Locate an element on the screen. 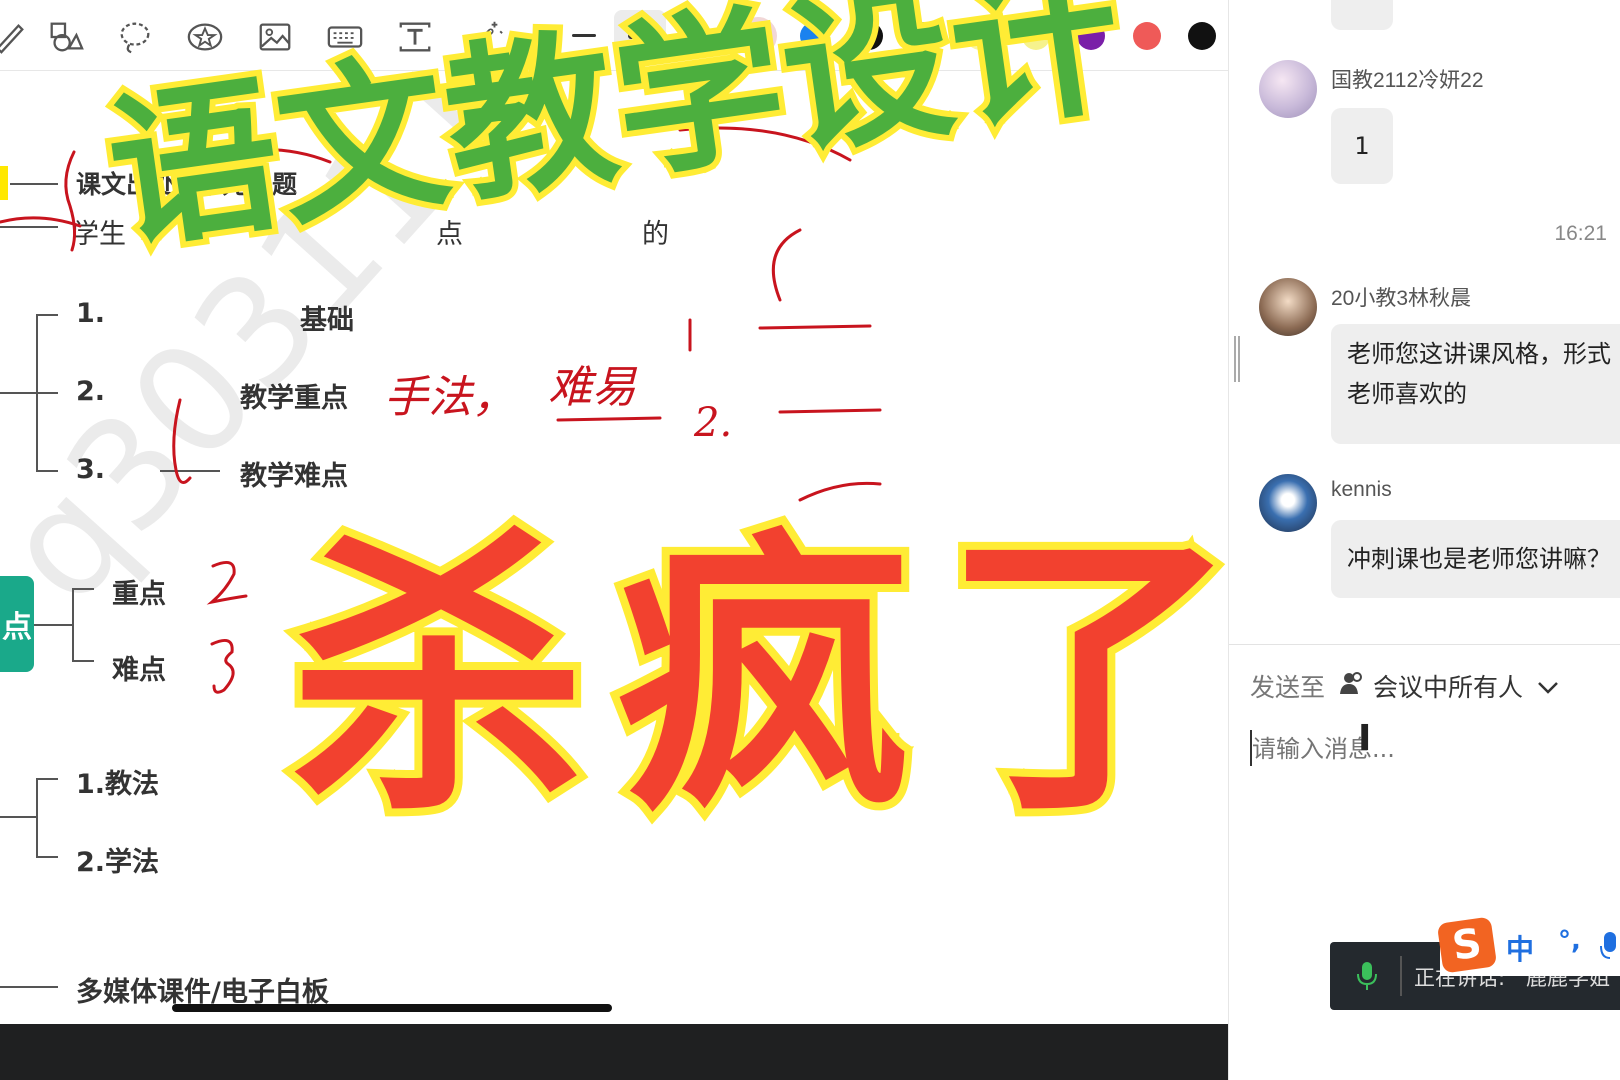 The image size is (1620, 1080). ime-microphone-icon is located at coordinates (1610, 949).